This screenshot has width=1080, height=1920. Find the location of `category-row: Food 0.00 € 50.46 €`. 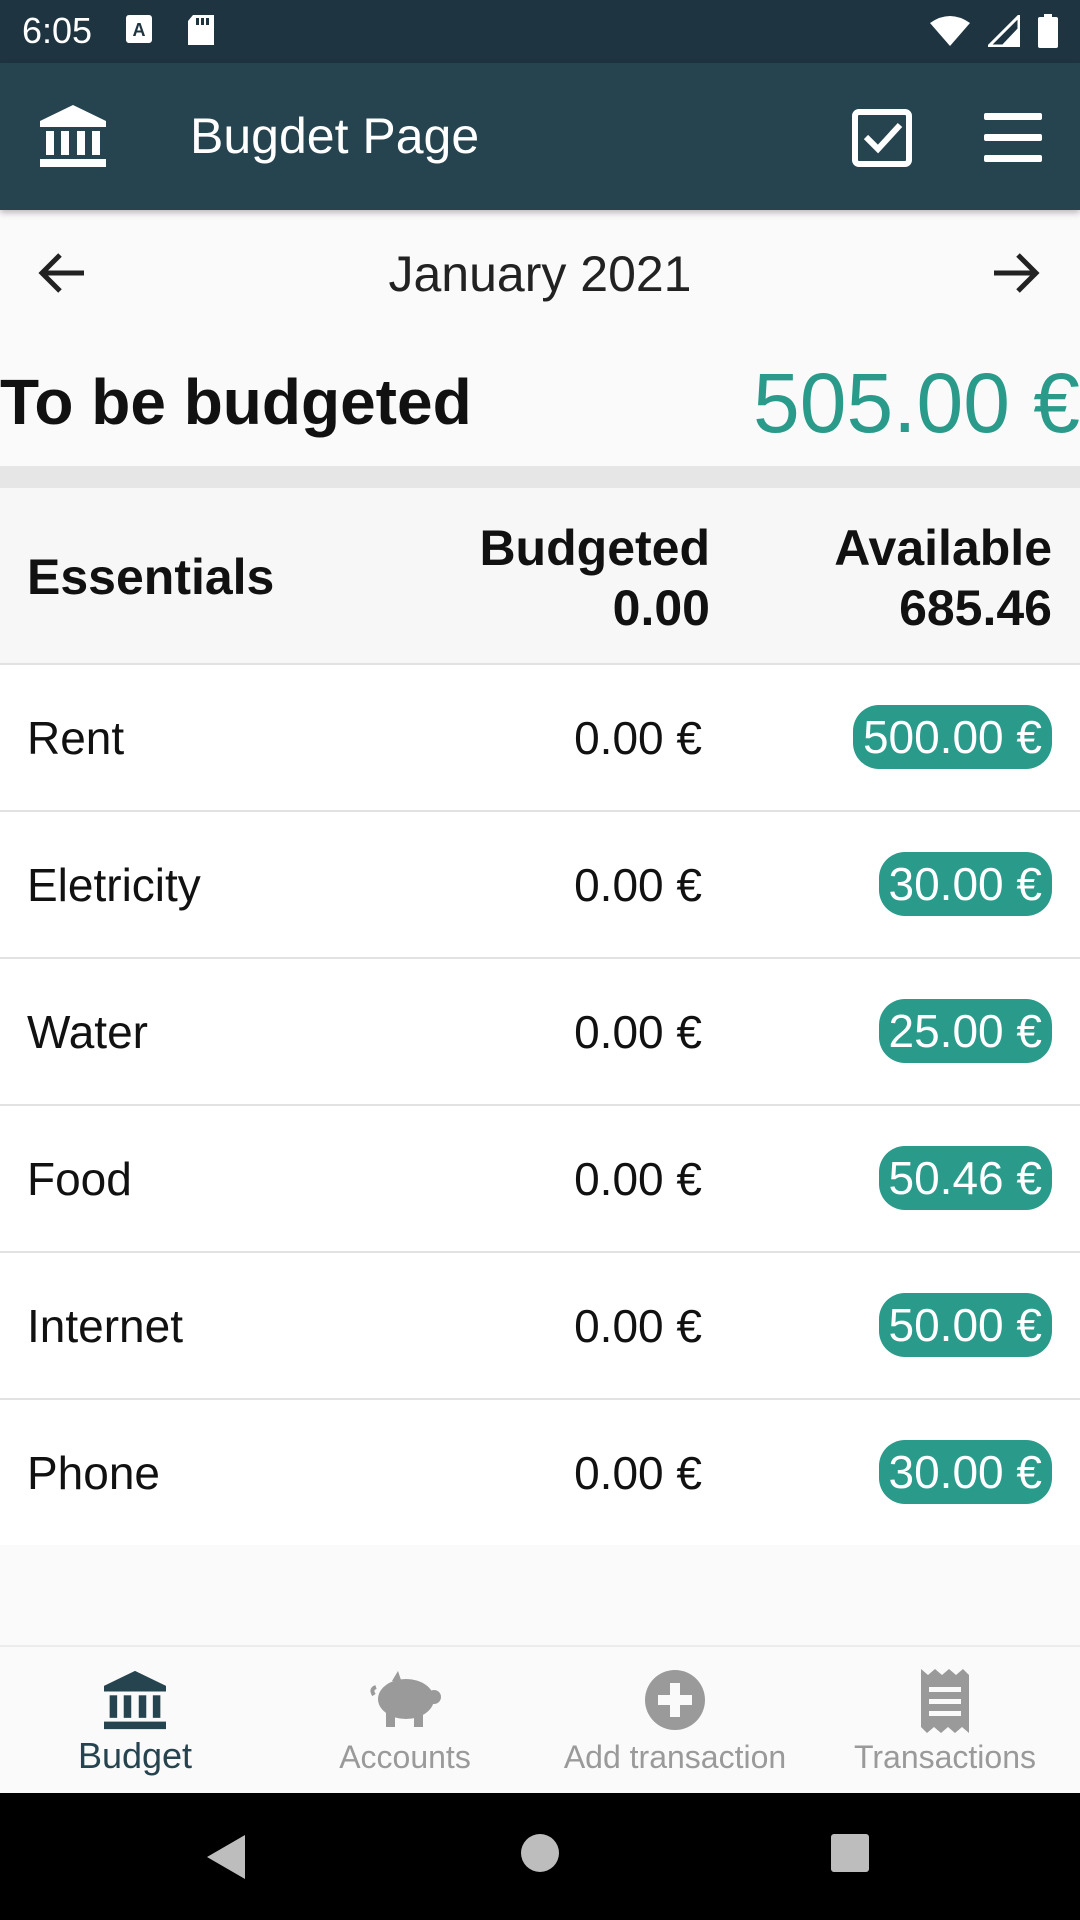

category-row: Food 0.00 € 50.46 € is located at coordinates (540, 1179).